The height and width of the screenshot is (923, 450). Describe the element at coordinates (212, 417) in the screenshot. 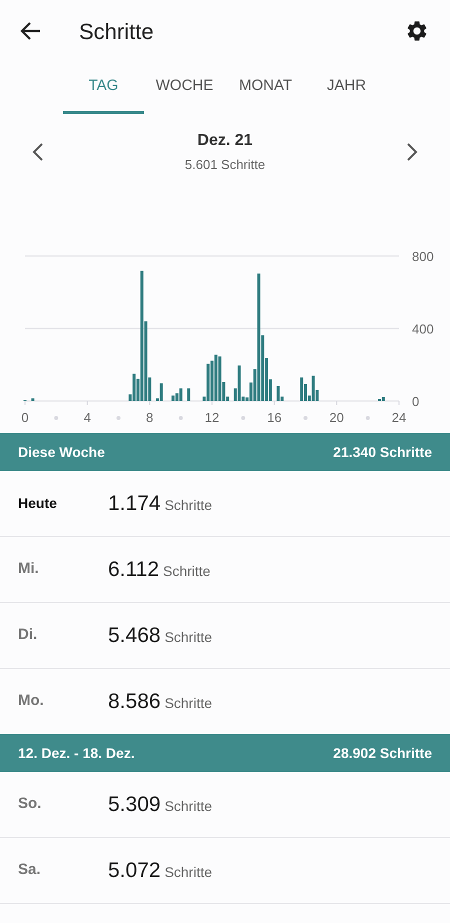

I see `axis-label: 12` at that location.